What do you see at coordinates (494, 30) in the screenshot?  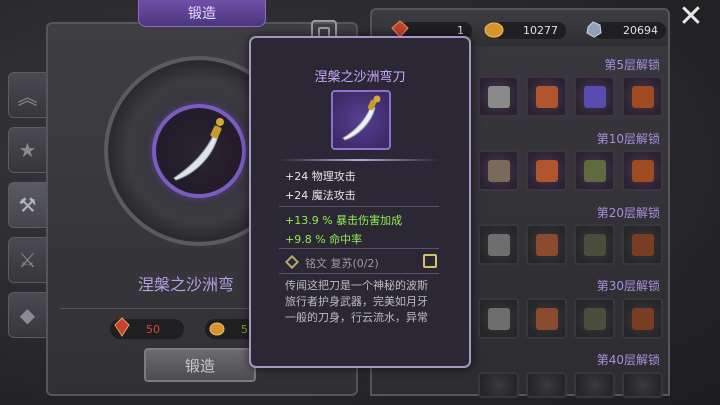 I see `gold-coin-icon` at bounding box center [494, 30].